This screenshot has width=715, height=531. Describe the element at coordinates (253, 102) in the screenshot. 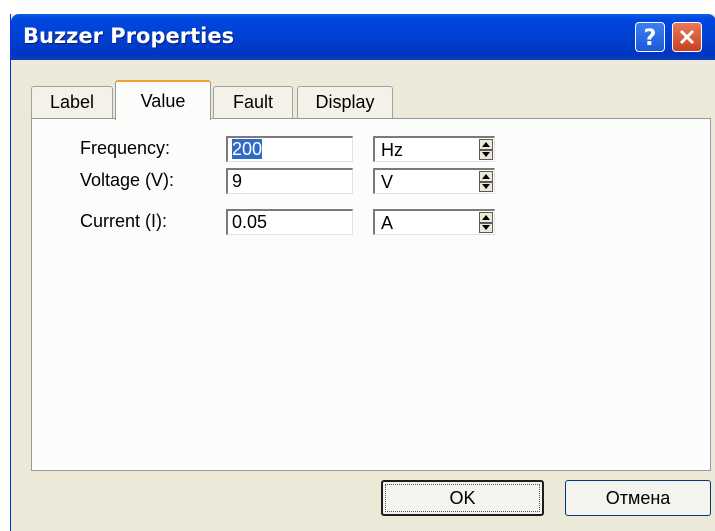

I see `tab-fault: Fault` at that location.